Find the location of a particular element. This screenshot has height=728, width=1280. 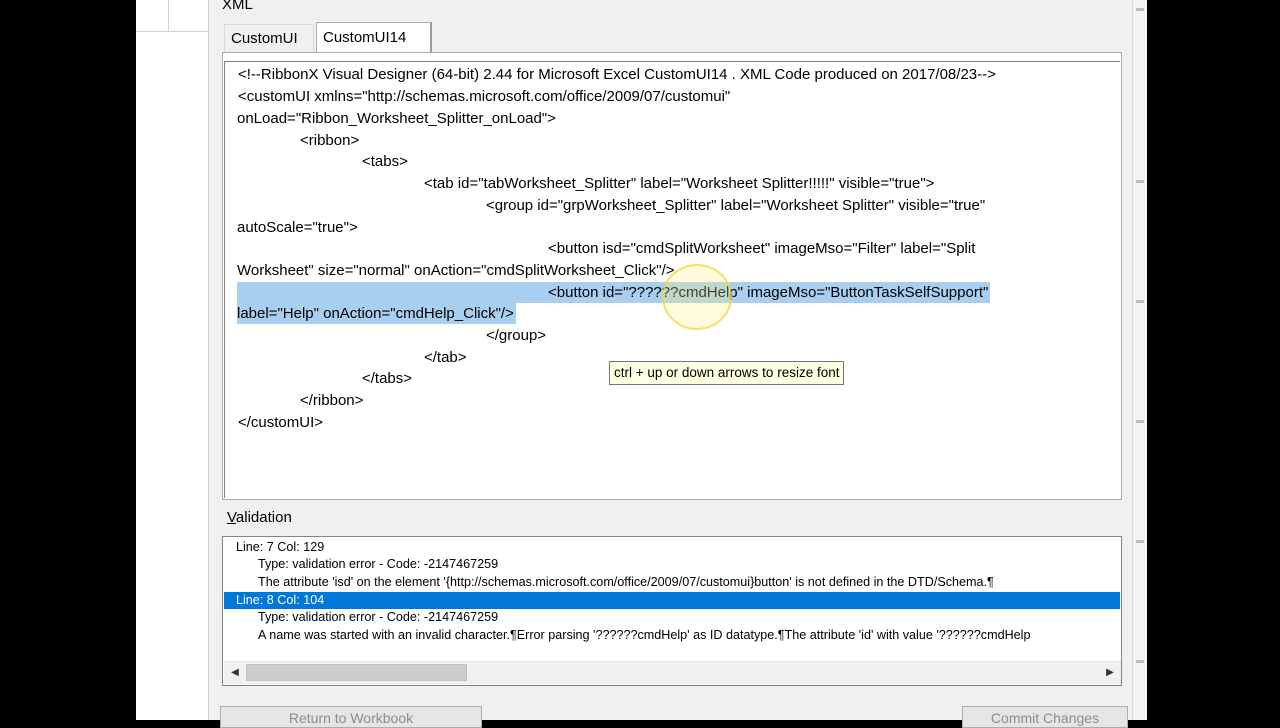

desktop-background-right is located at coordinates (1213, 360).